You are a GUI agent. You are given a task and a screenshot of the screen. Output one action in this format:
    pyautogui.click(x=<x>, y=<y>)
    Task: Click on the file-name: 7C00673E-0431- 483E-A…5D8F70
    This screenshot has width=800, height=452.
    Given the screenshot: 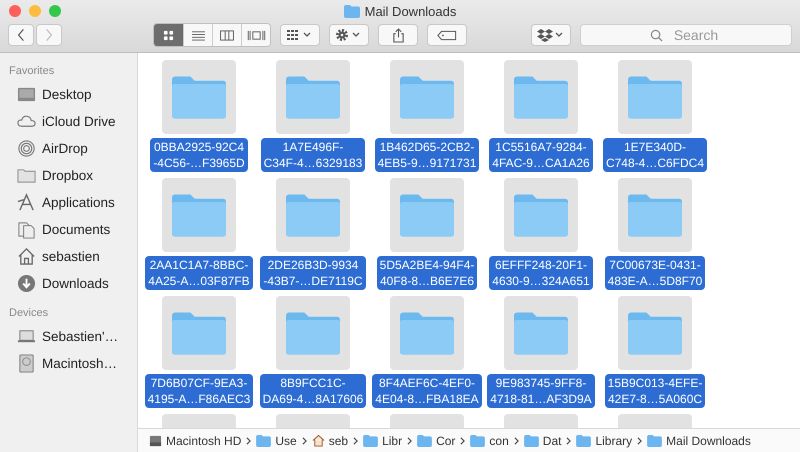 What is the action you would take?
    pyautogui.click(x=655, y=273)
    